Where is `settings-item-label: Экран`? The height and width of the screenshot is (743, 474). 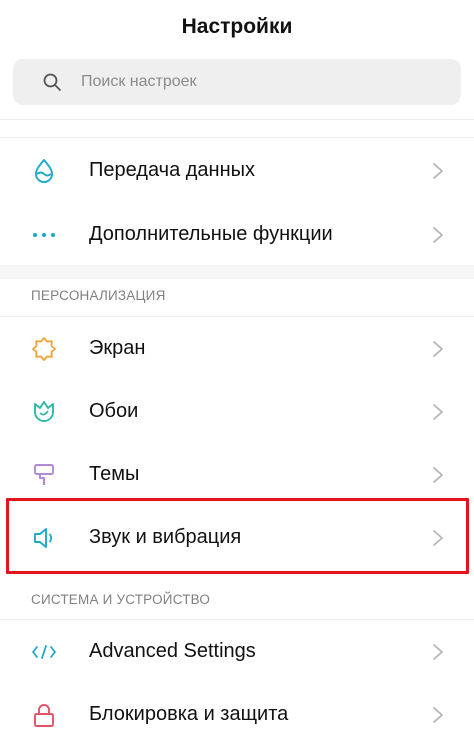
settings-item-label: Экран is located at coordinates (117, 348).